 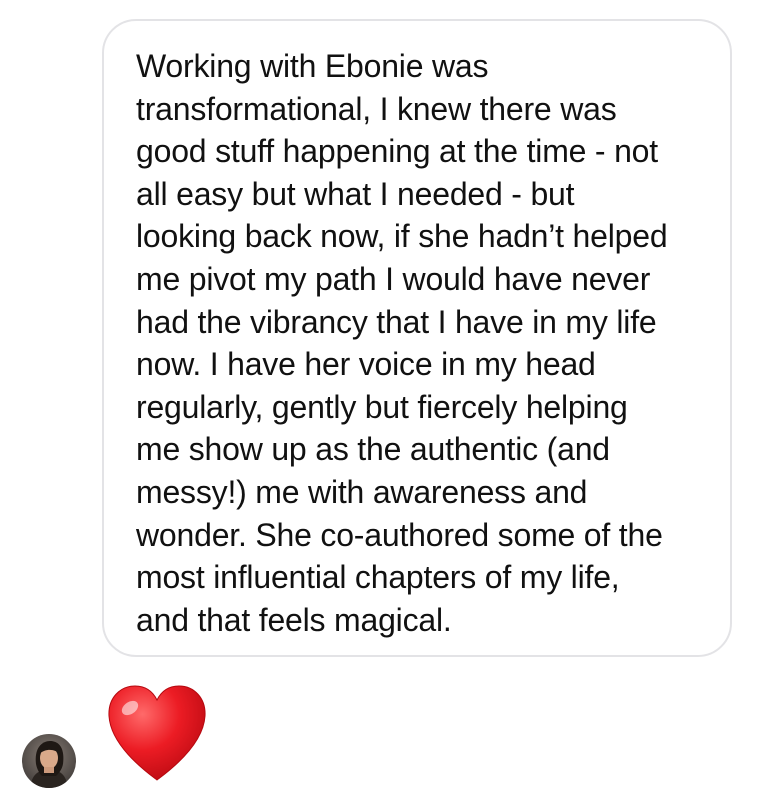 I want to click on message-line: me pivot my path I would have never, so click(x=393, y=278).